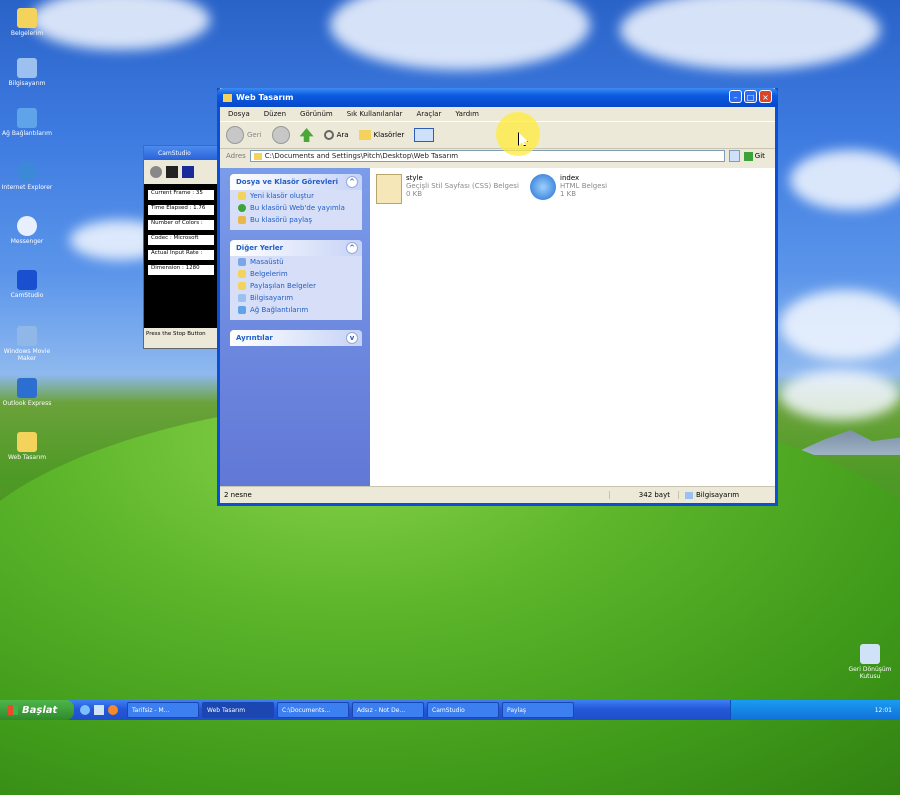 This screenshot has width=900, height=795. Describe the element at coordinates (296, 312) in the screenshot. I see `place-network: Ağ Bağlantılarım` at that location.